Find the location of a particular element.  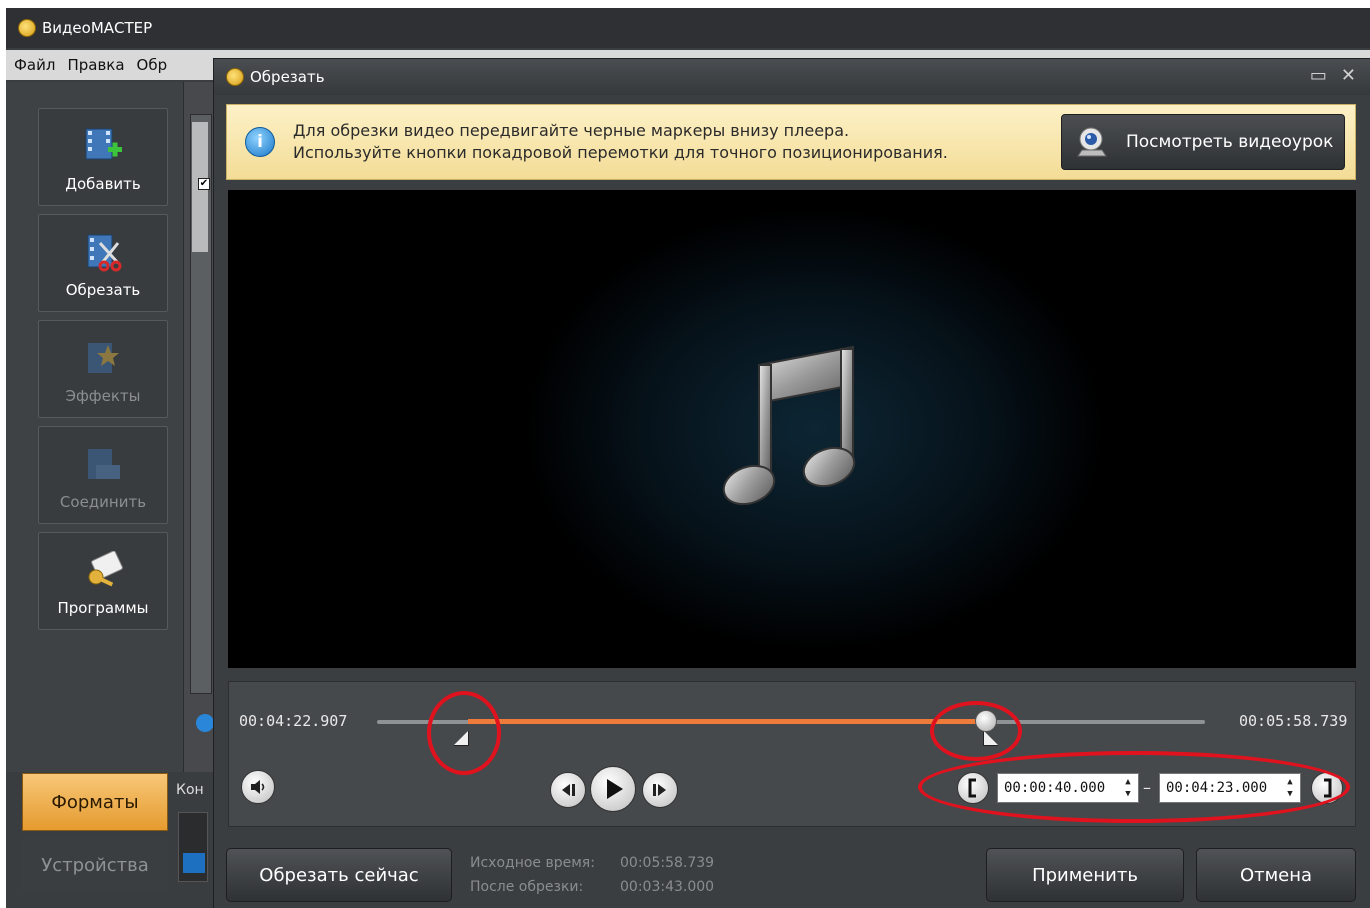

next-frame-button is located at coordinates (660, 790).